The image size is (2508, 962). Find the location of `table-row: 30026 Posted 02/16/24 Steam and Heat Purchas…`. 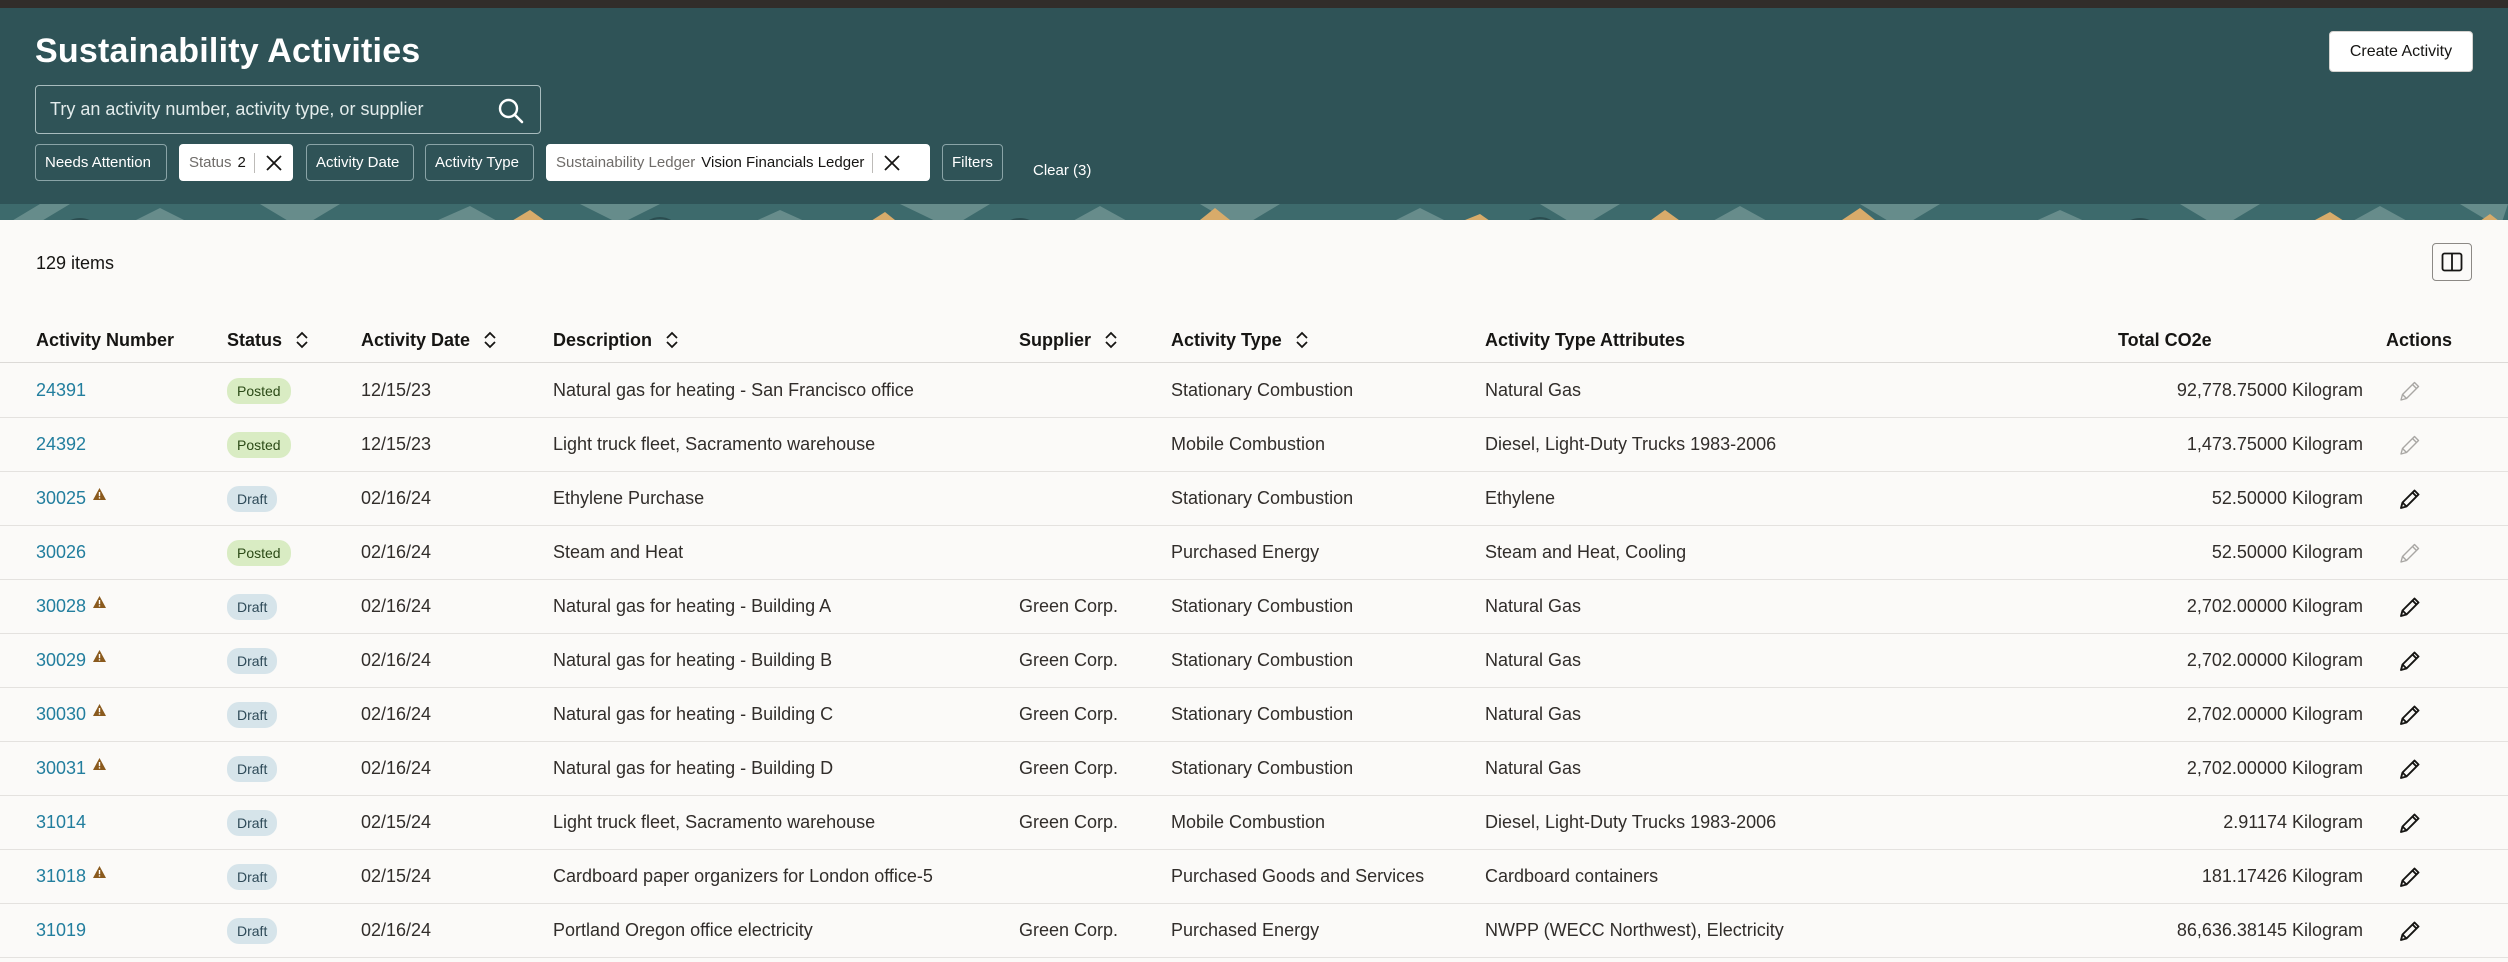

table-row: 30026 Posted 02/16/24 Steam and Heat Purchas… is located at coordinates (1254, 553).